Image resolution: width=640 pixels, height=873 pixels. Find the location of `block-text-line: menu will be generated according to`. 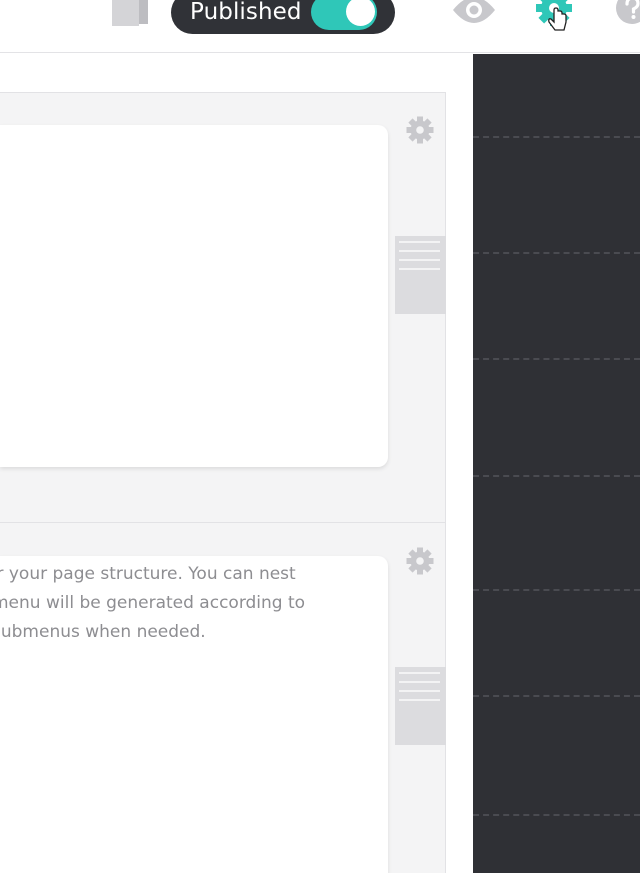

block-text-line: menu will be generated according to is located at coordinates (153, 603).